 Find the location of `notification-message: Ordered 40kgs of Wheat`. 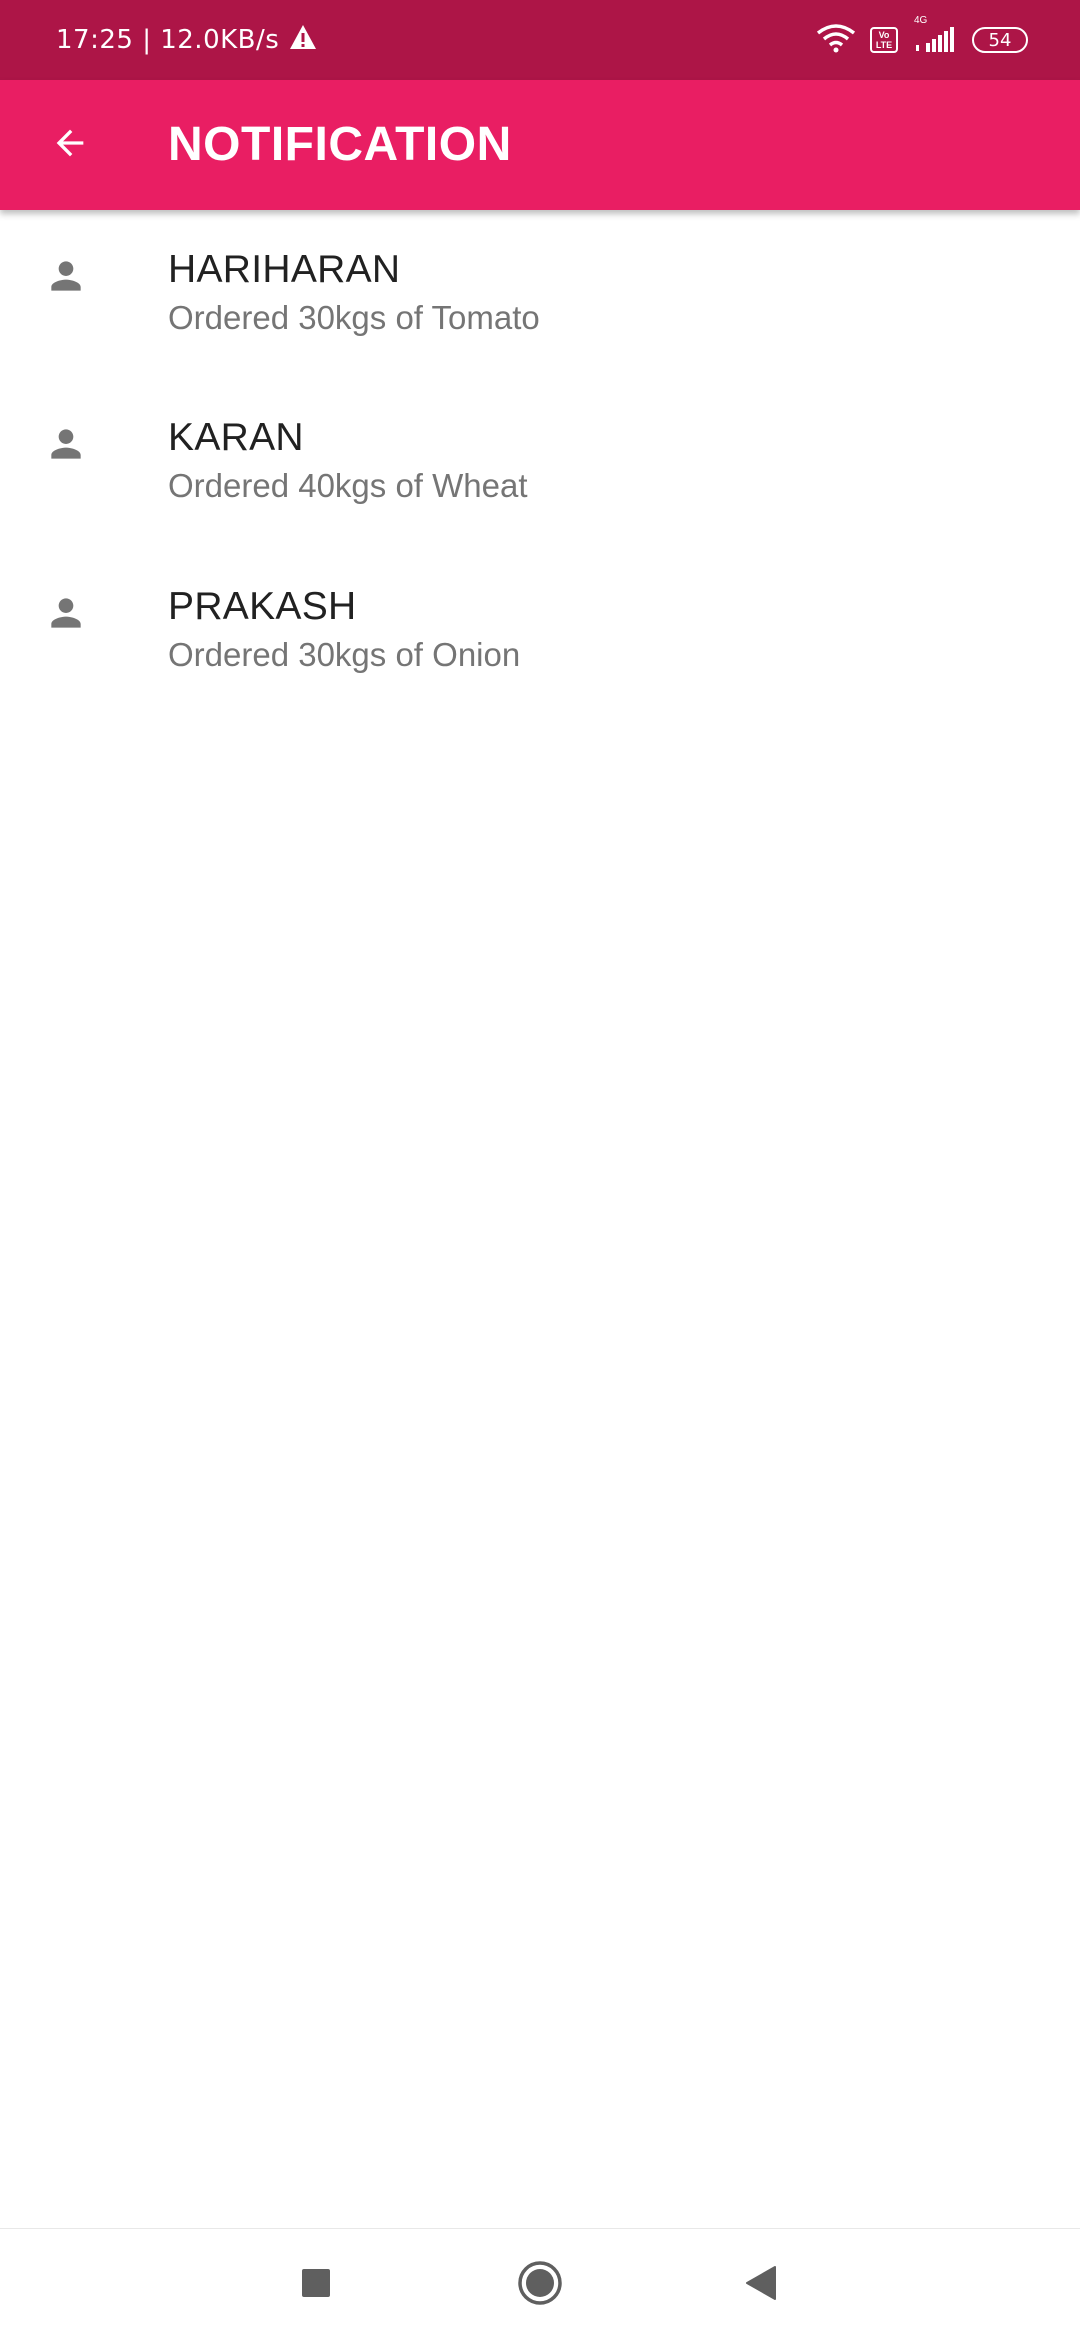

notification-message: Ordered 40kgs of Wheat is located at coordinates (348, 485).